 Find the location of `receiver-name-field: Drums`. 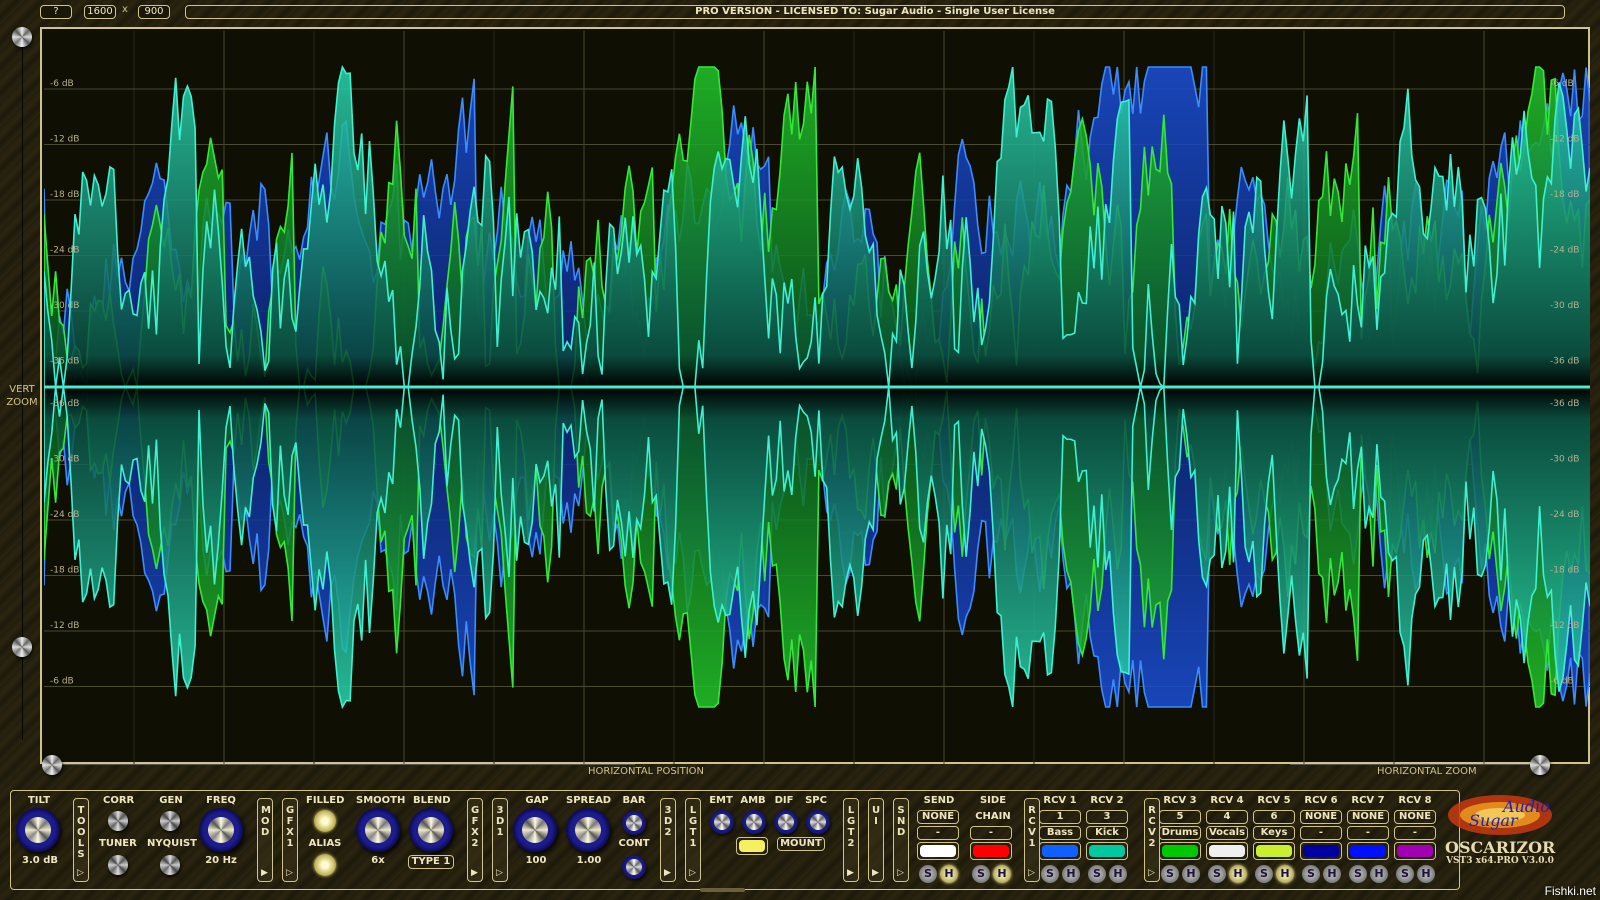

receiver-name-field: Drums is located at coordinates (1180, 833).